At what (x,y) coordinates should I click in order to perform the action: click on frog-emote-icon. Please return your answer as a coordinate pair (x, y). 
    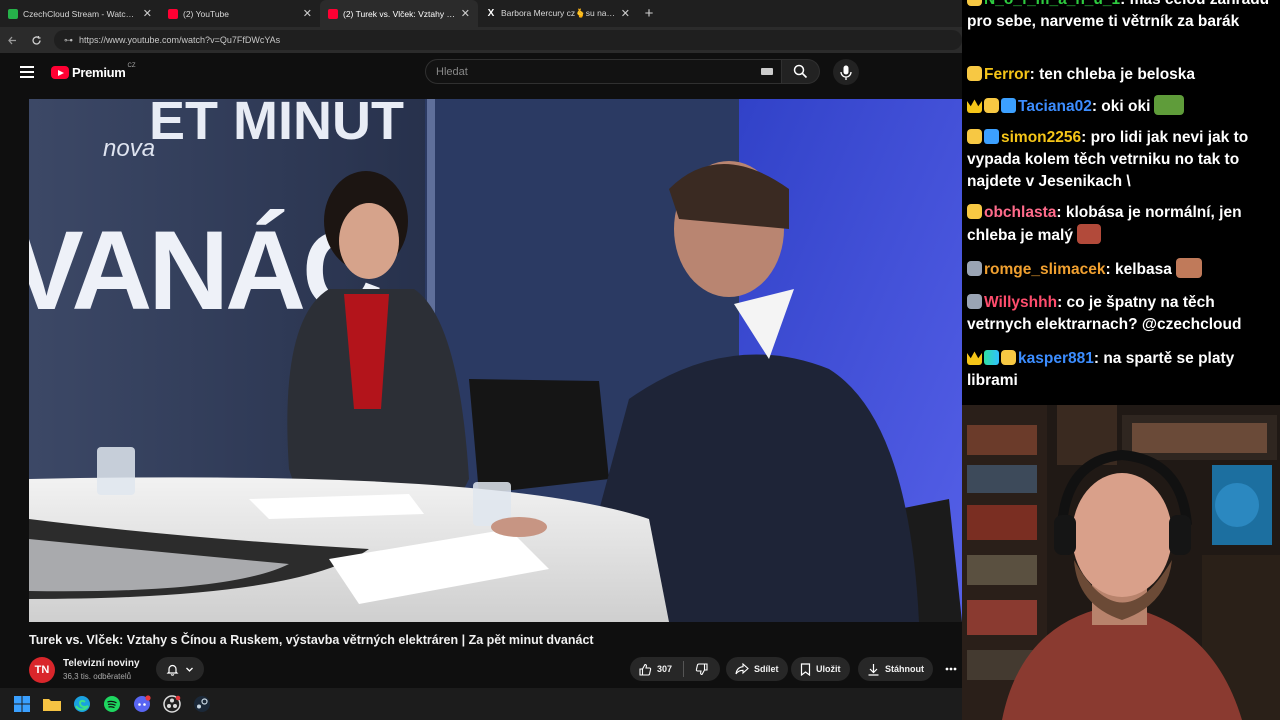
    Looking at the image, I should click on (1169, 105).